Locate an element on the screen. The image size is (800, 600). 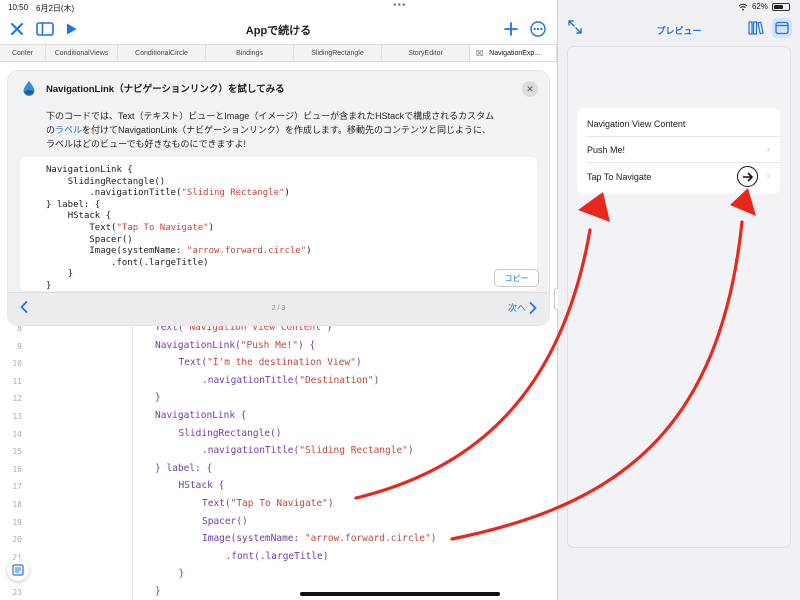
code-token: ) { is located at coordinates (307, 345).